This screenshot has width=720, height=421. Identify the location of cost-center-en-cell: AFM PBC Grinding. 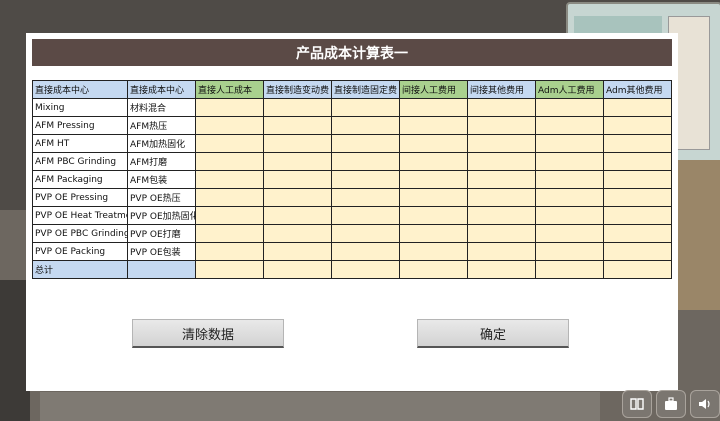
(80, 161).